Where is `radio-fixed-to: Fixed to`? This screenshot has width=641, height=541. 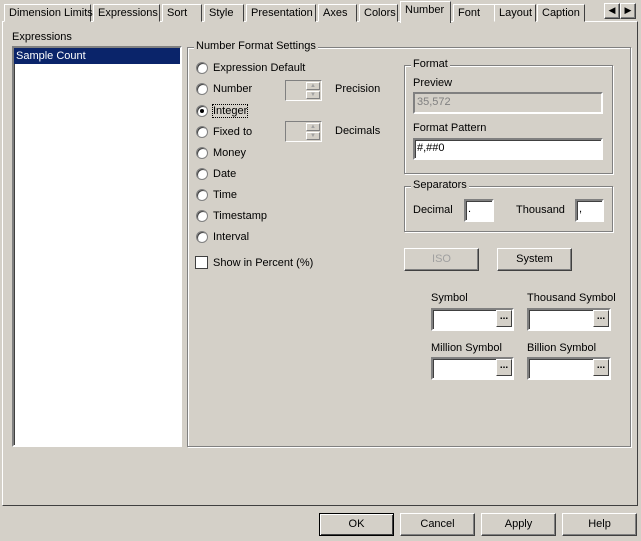
radio-fixed-to: Fixed to is located at coordinates (224, 132).